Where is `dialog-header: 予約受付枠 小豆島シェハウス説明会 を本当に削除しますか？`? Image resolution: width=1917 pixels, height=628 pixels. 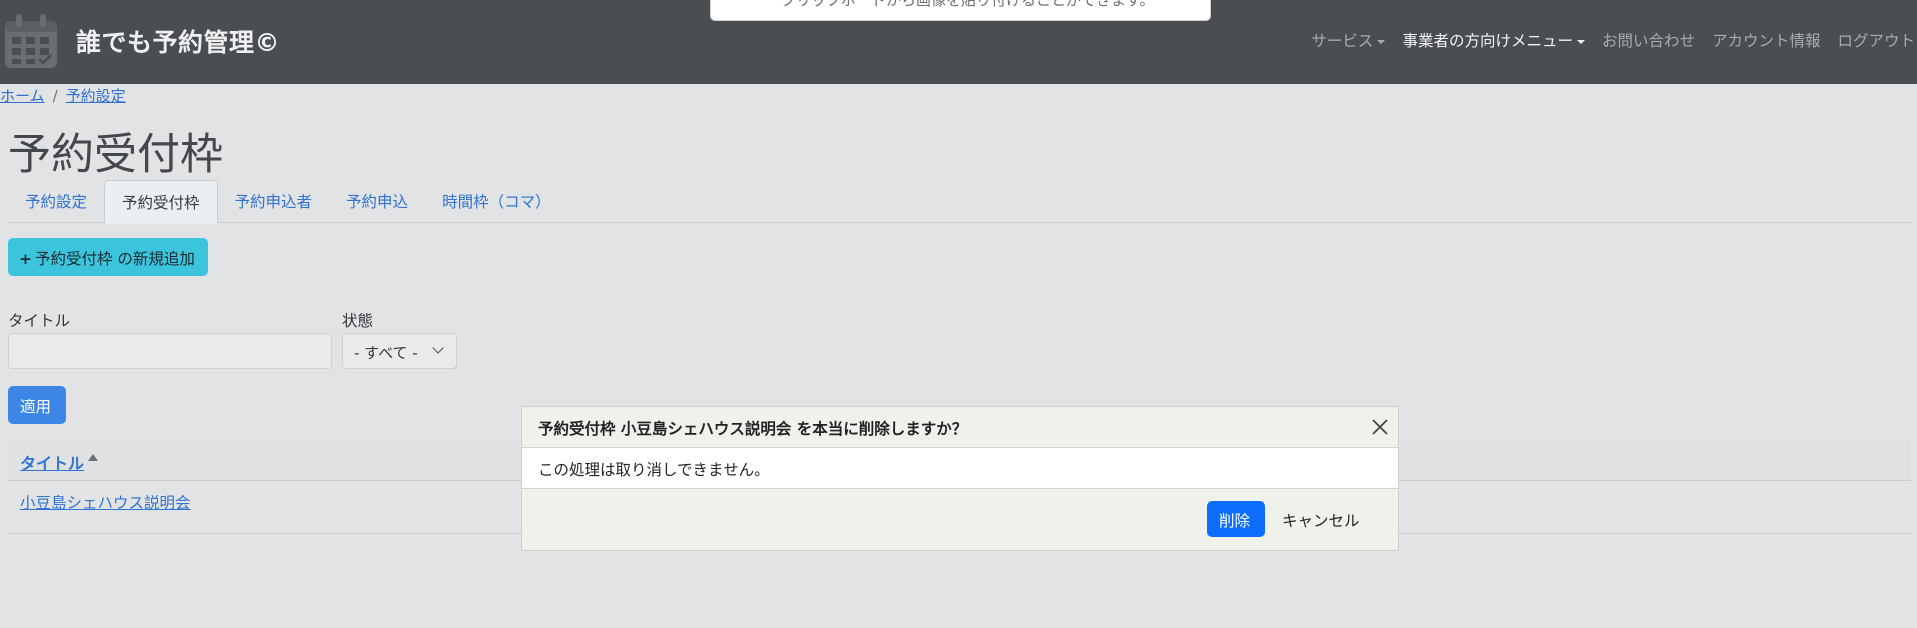
dialog-header: 予約受付枠 小豆島シェハウス説明会 を本当に削除しますか？ is located at coordinates (960, 427).